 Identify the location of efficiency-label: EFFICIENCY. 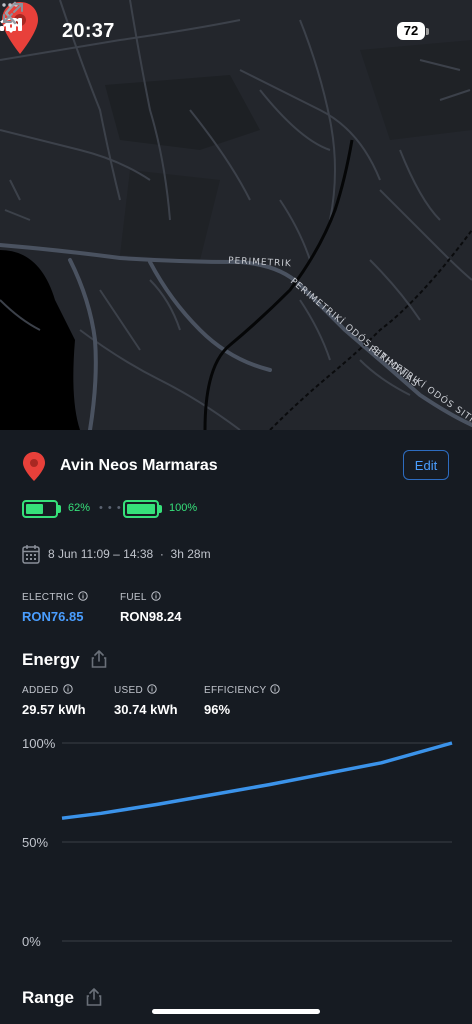
(242, 690).